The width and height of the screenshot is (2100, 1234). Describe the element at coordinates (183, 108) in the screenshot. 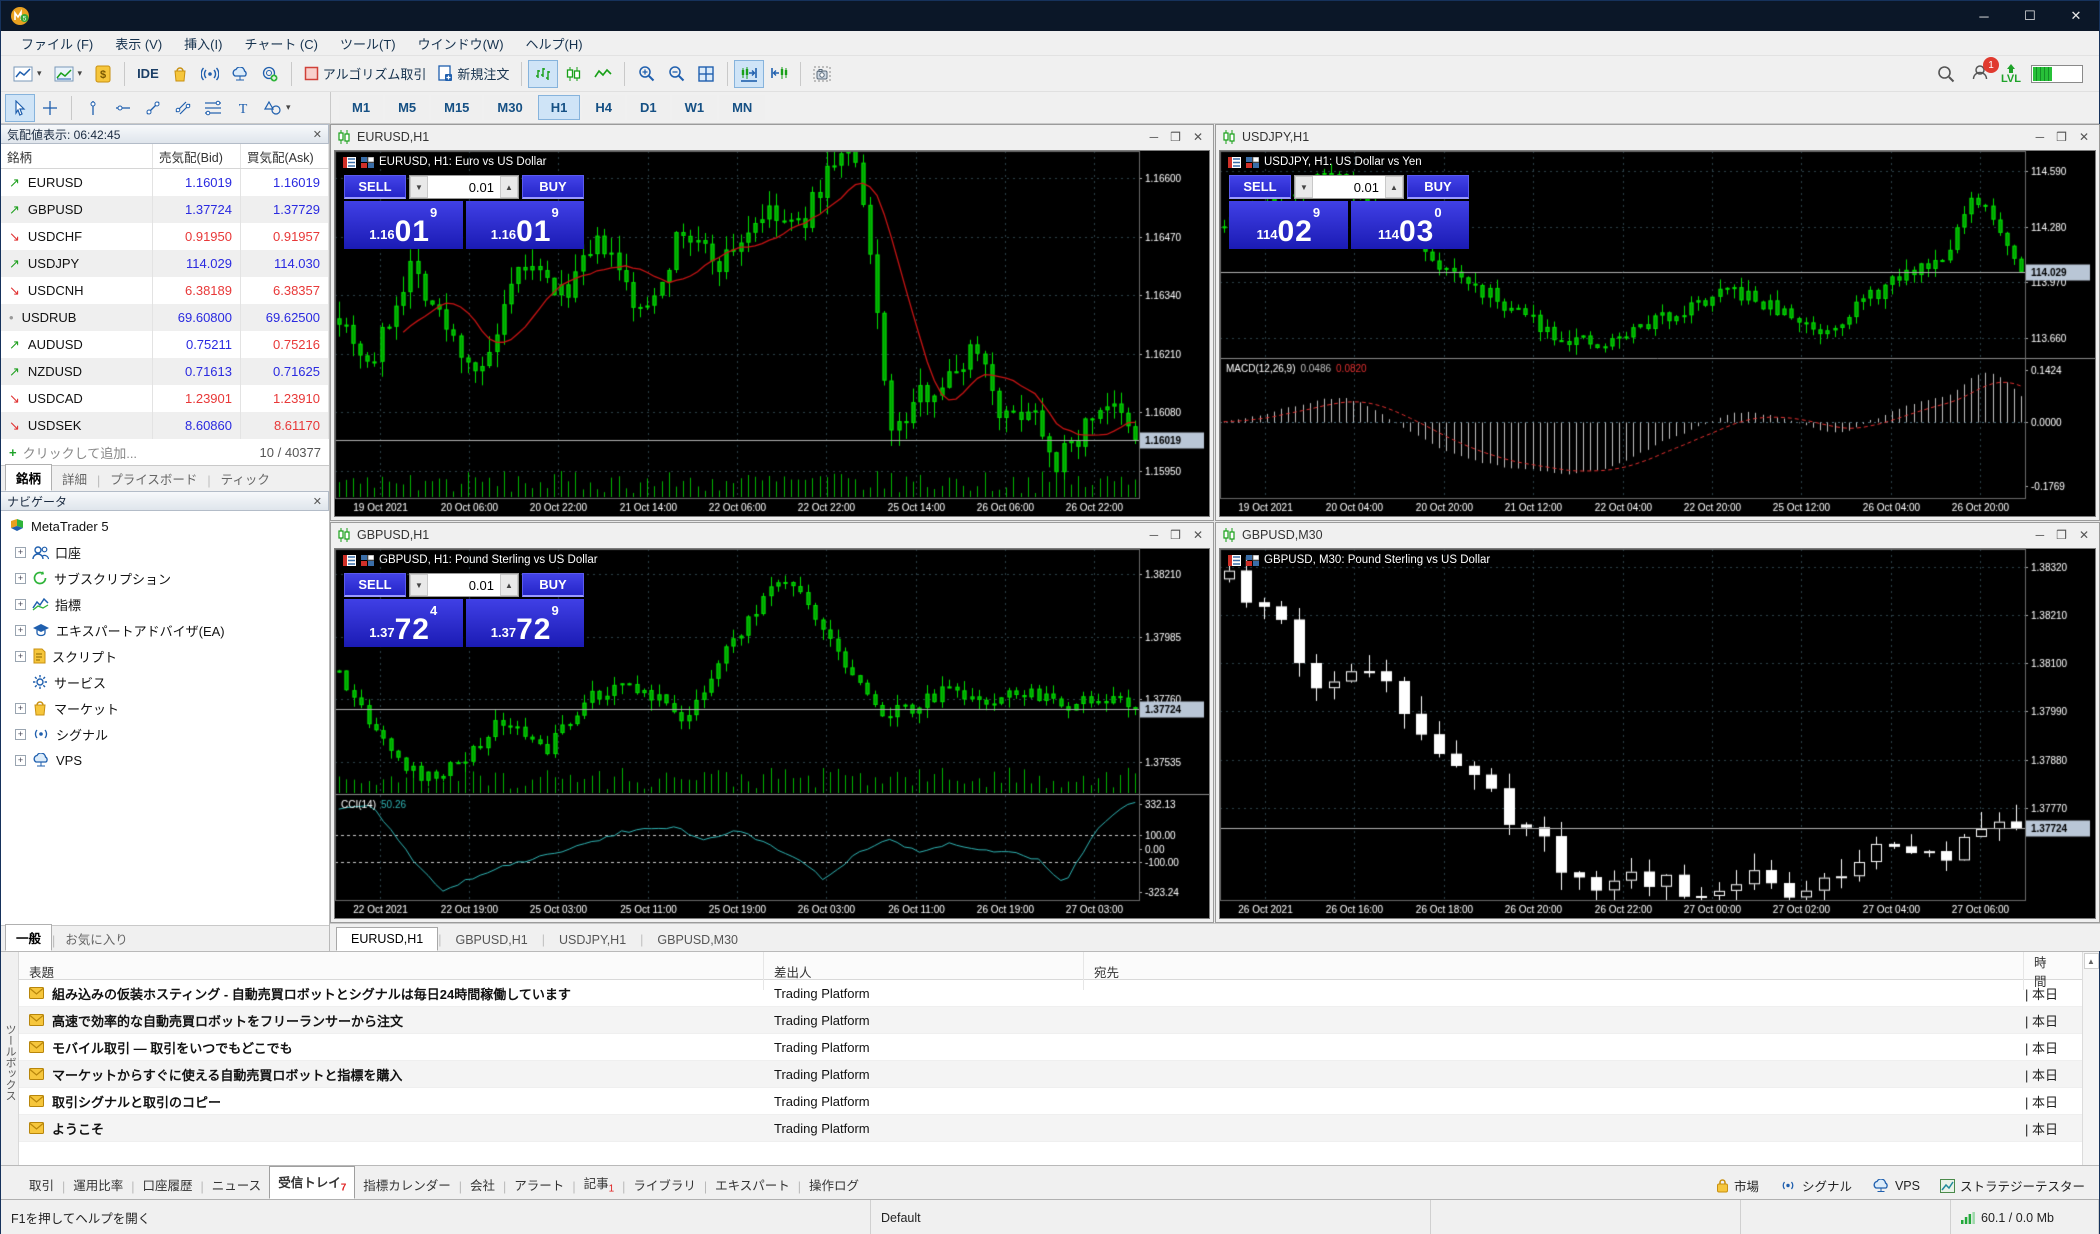

I see `channel-button` at that location.